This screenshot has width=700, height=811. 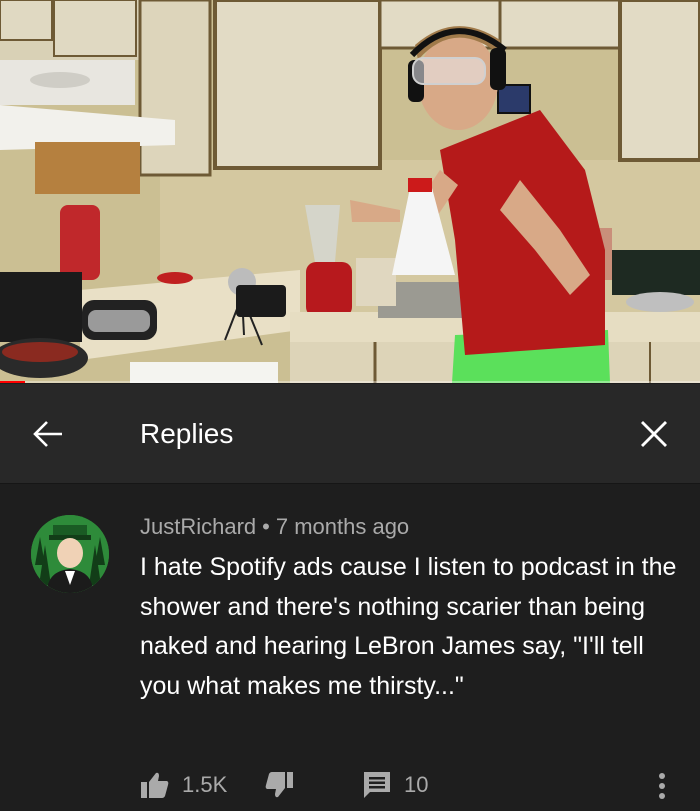 What do you see at coordinates (416, 784) in the screenshot?
I see `reply-count: 10` at bounding box center [416, 784].